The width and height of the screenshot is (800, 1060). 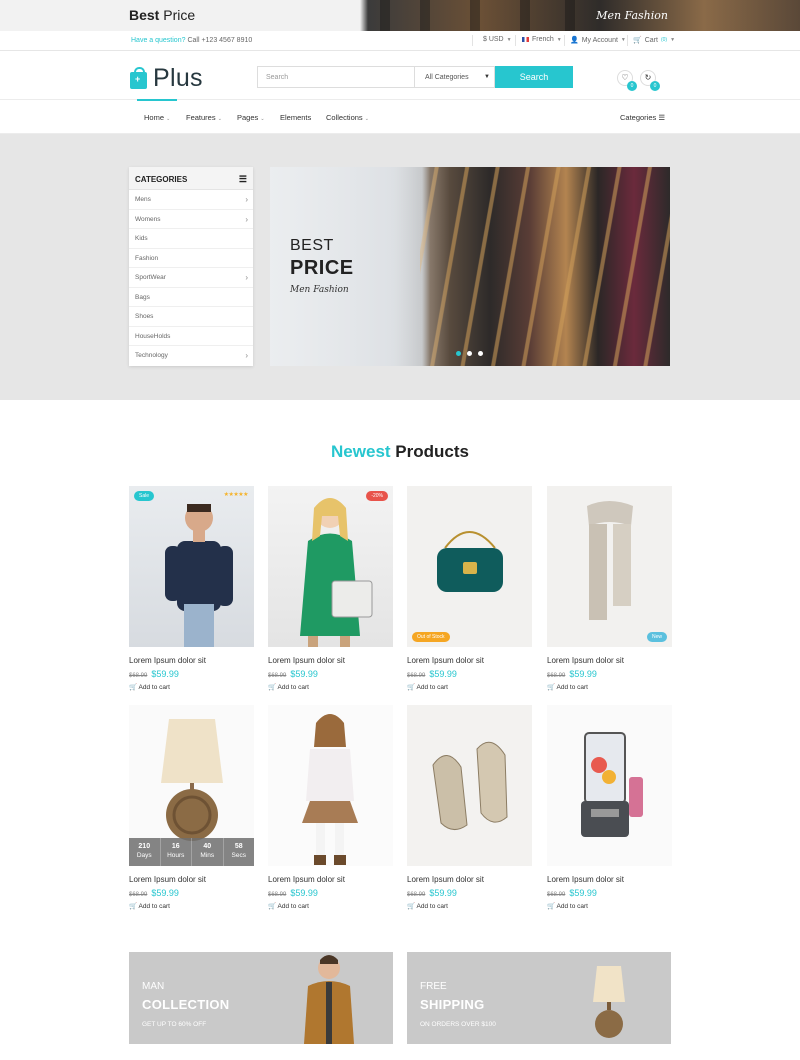 What do you see at coordinates (191, 297) in the screenshot?
I see `category-item-bags: Bags` at bounding box center [191, 297].